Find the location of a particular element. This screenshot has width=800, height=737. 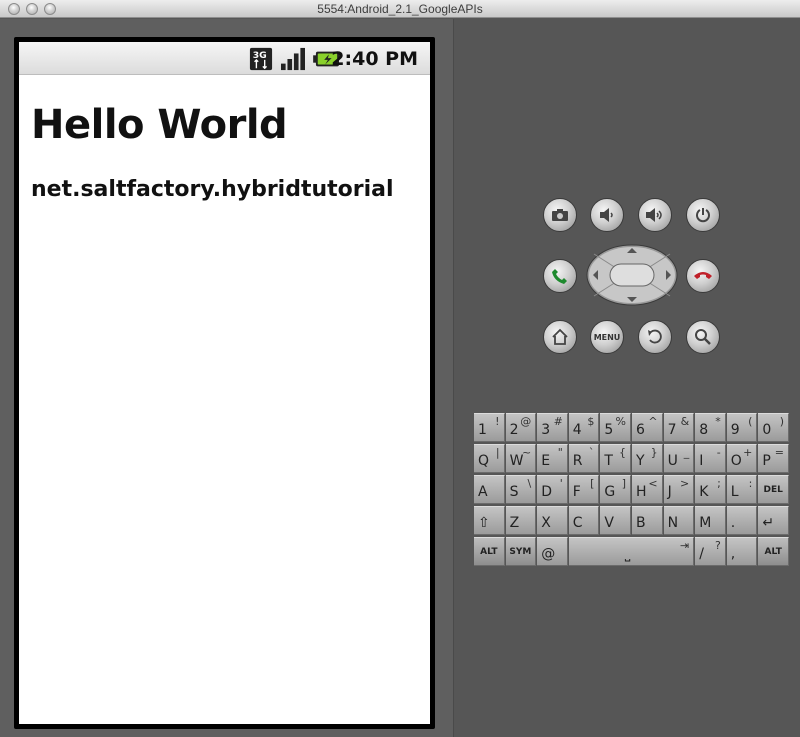

menu-icon: MENU is located at coordinates (607, 337).